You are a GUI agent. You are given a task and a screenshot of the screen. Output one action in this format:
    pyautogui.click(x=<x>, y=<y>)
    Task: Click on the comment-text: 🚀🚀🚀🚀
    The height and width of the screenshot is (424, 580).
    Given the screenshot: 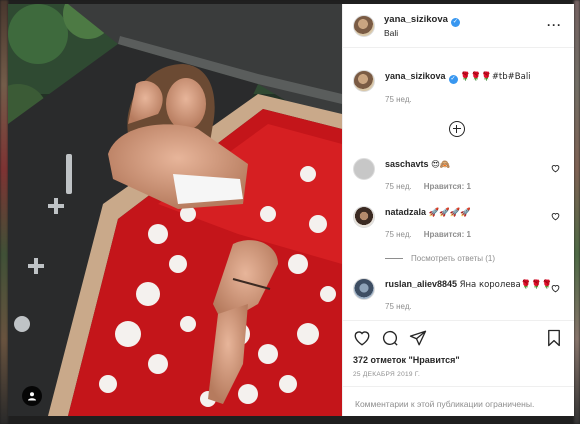 What is the action you would take?
    pyautogui.click(x=449, y=213)
    